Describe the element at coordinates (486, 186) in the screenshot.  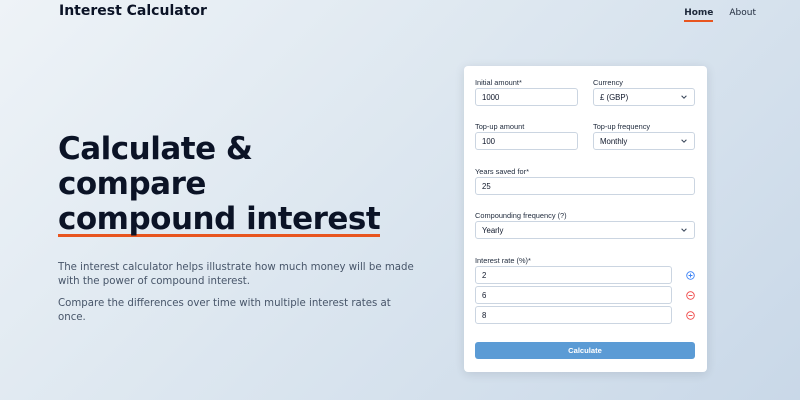
I see `years-value: 25` at that location.